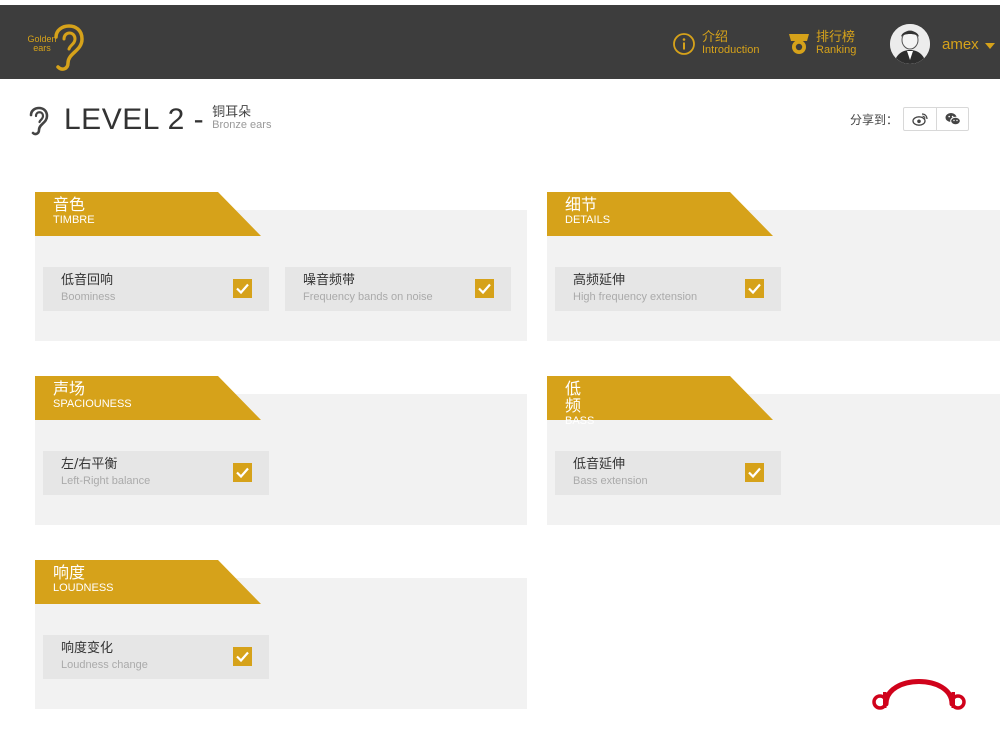 The image size is (1000, 736). What do you see at coordinates (773, 450) in the screenshot?
I see `category-panel-bass: 低频 BASS 低音延伸 Bass extension` at bounding box center [773, 450].